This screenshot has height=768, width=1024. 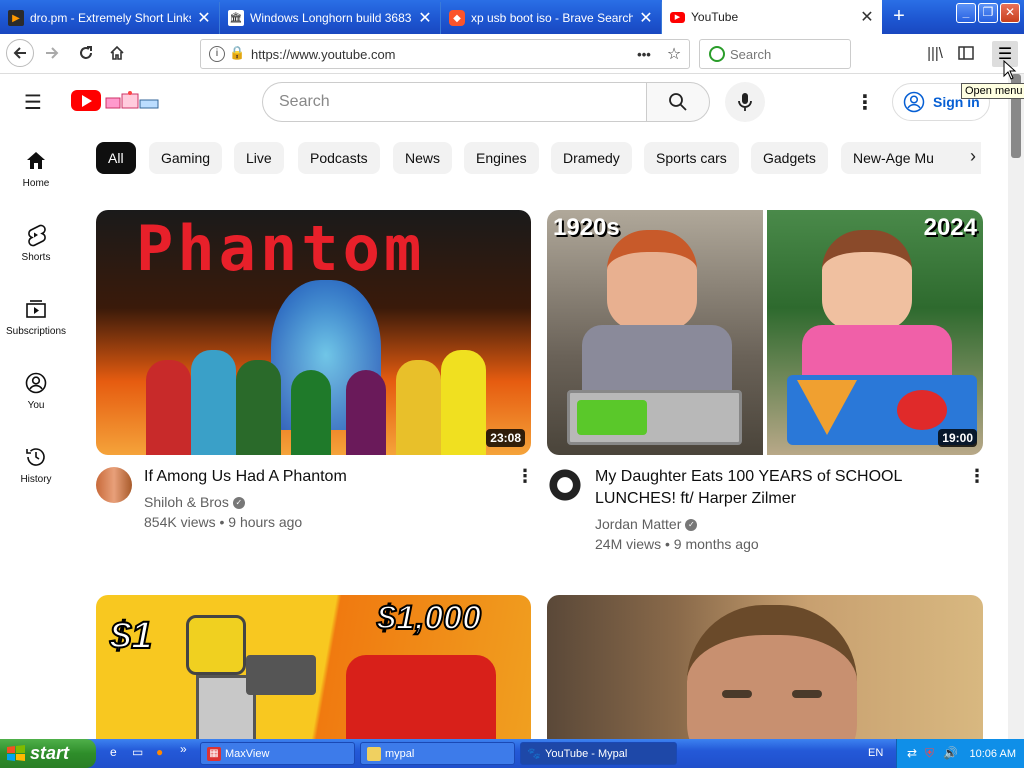 I want to click on chip-label: Podcasts, so click(x=339, y=158).